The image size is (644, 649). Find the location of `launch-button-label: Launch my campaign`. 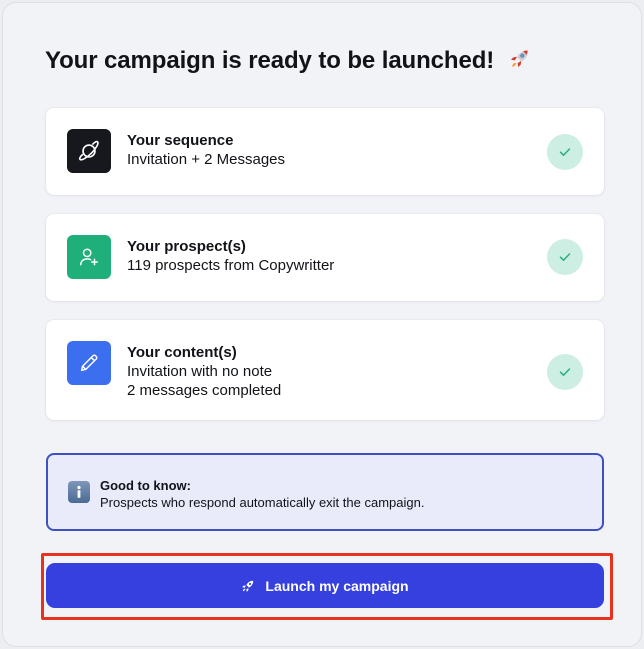

launch-button-label: Launch my campaign is located at coordinates (337, 585).